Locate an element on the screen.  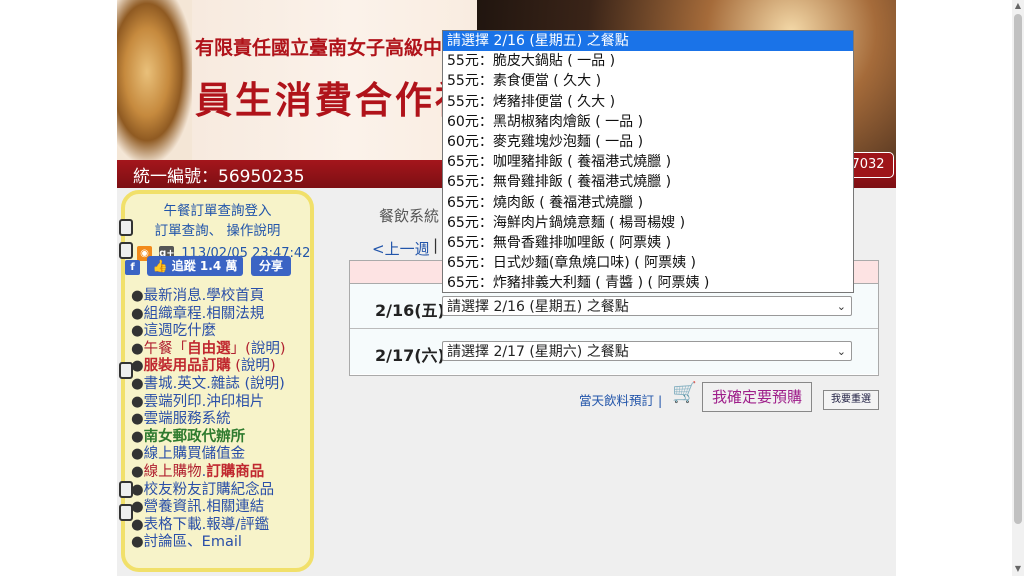
meal-option: 65元：海鮮肉片鍋燒意麵 ( 楊哥楊嫂 ) is located at coordinates (648, 223).